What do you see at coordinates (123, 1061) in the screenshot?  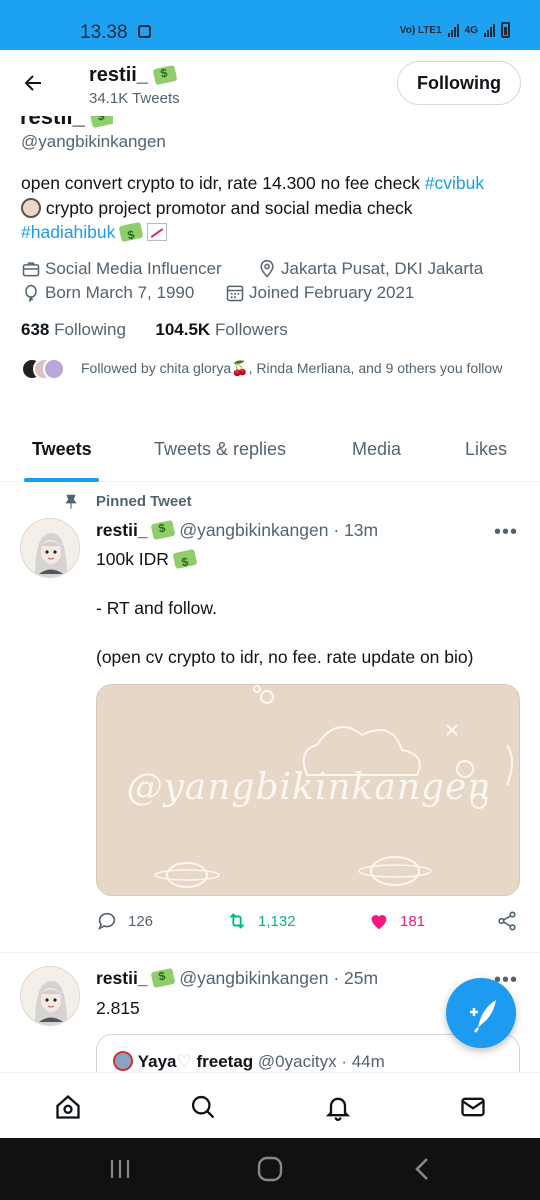 I see `quote-avatar` at bounding box center [123, 1061].